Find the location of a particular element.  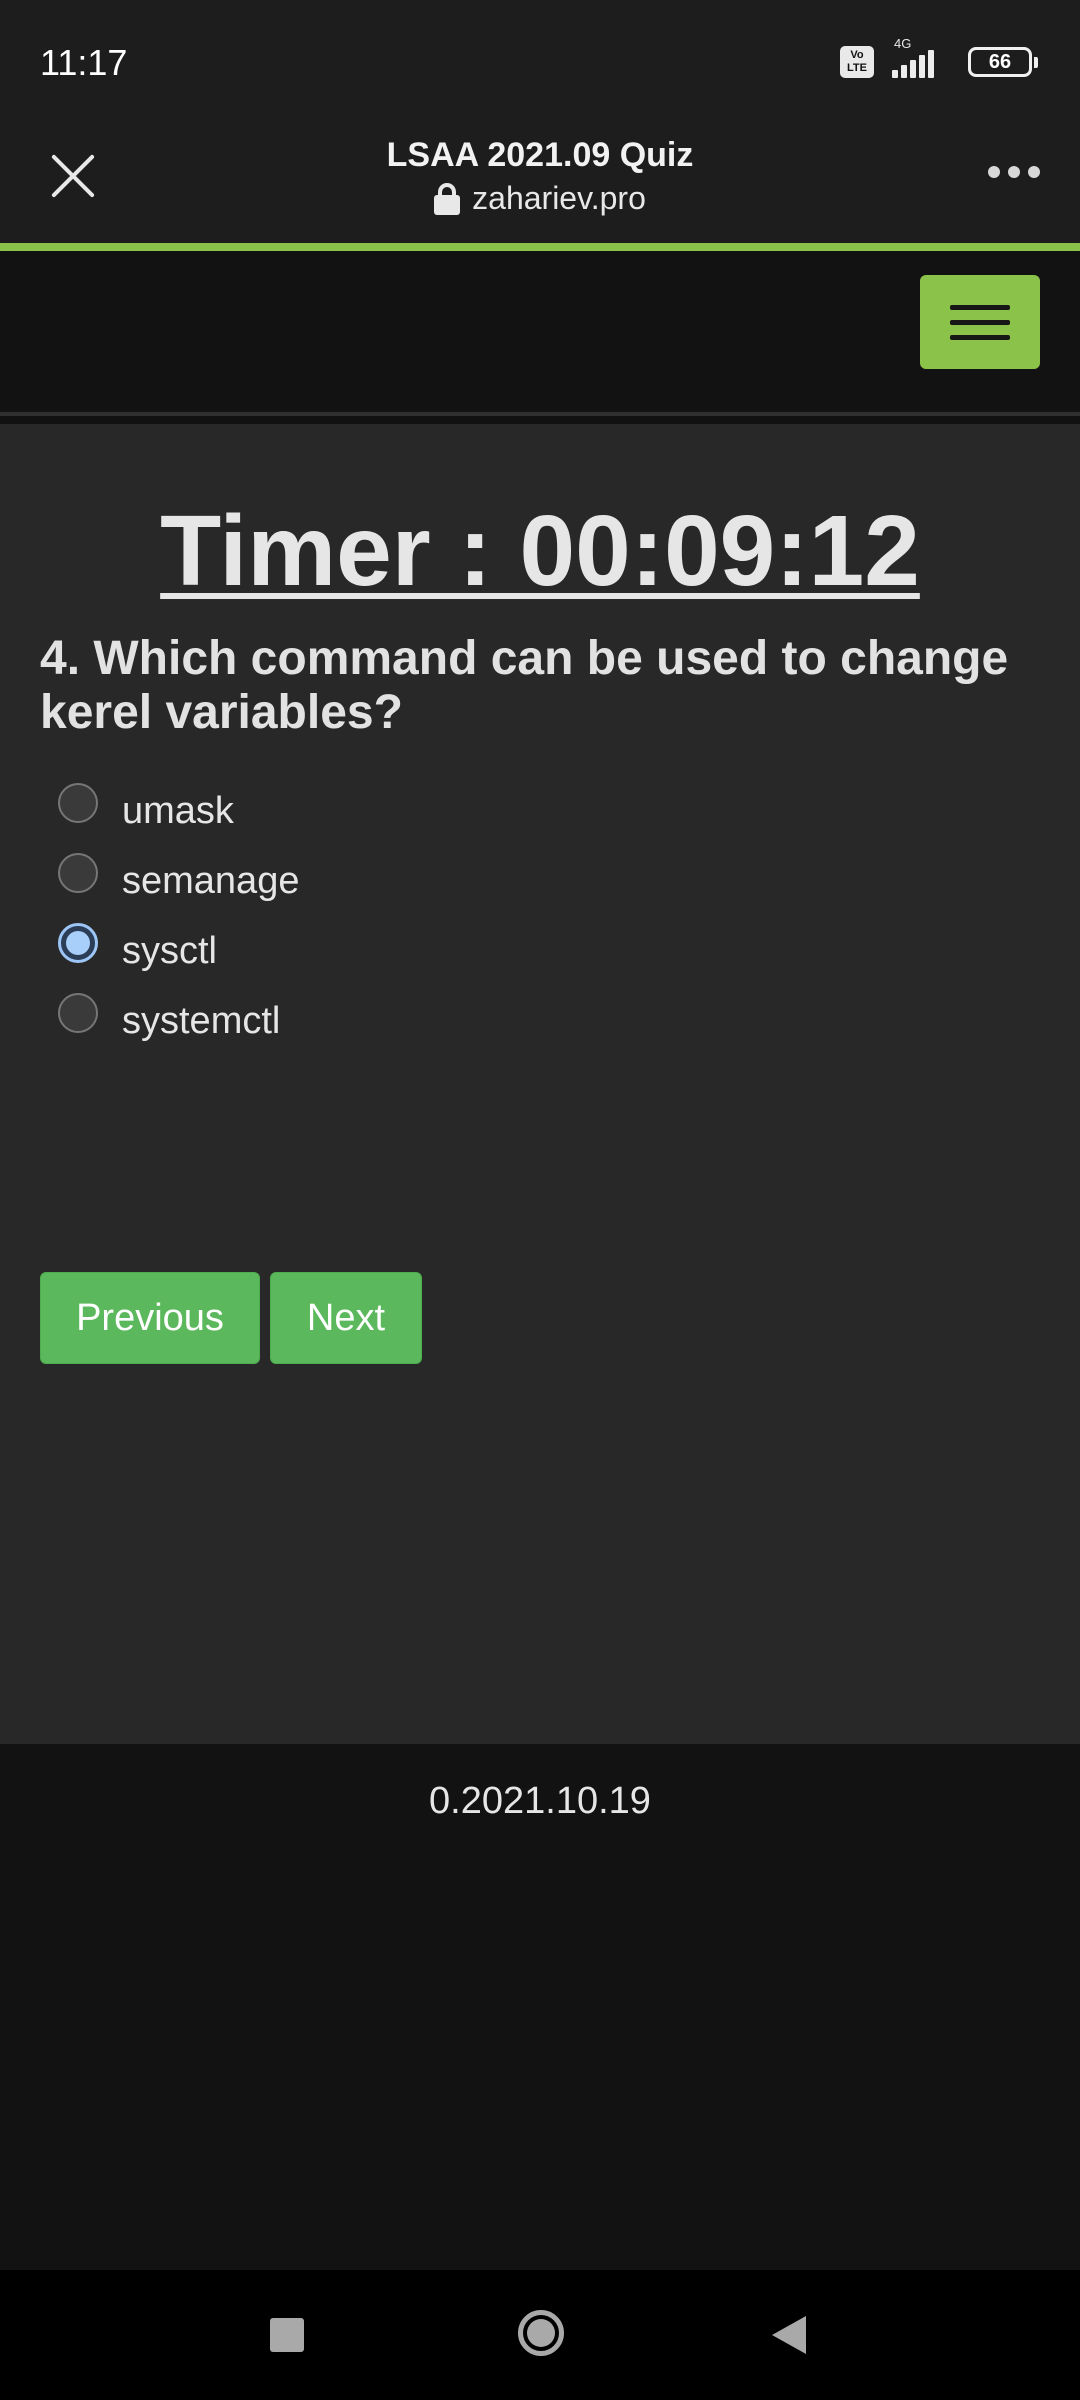

option-sysctl: sysctl is located at coordinates (178, 951).